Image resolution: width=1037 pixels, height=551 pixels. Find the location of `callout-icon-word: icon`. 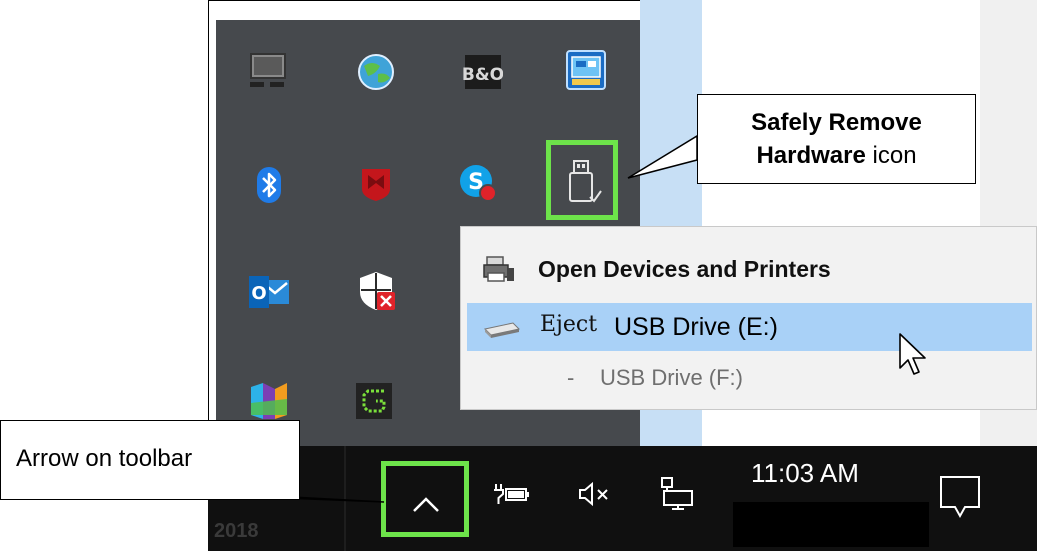

callout-icon-word: icon is located at coordinates (891, 155).